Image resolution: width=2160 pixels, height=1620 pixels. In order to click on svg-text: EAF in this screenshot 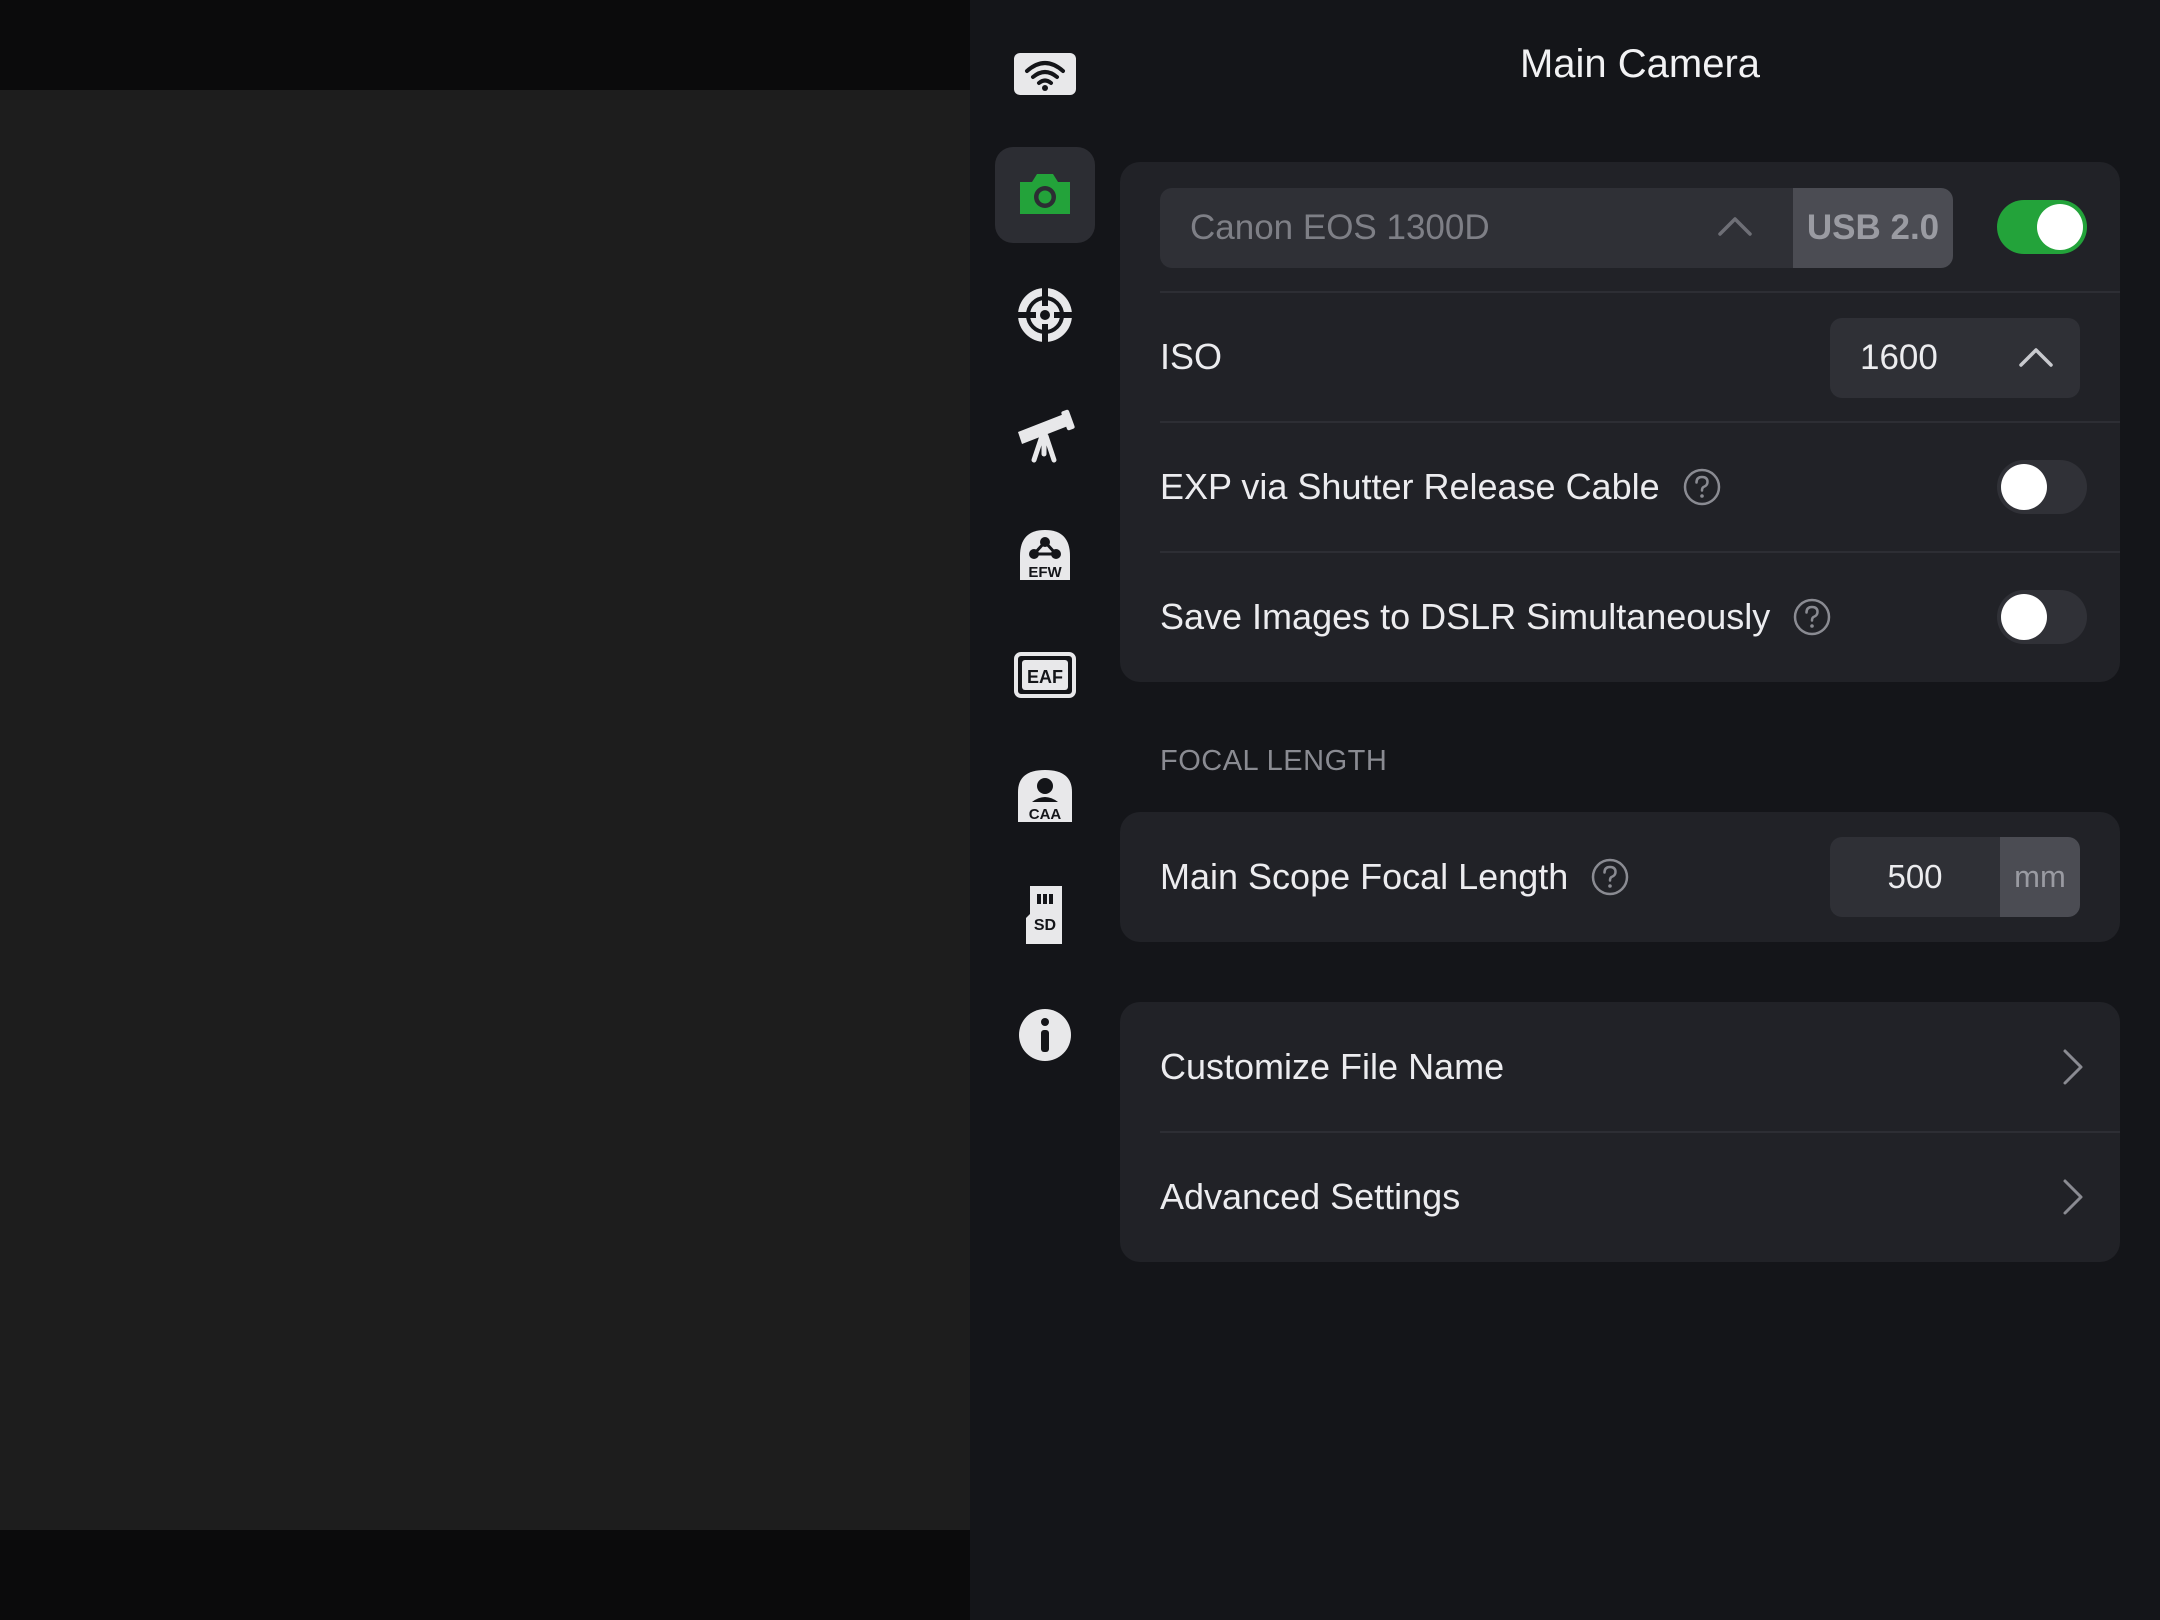, I will do `click(1045, 677)`.